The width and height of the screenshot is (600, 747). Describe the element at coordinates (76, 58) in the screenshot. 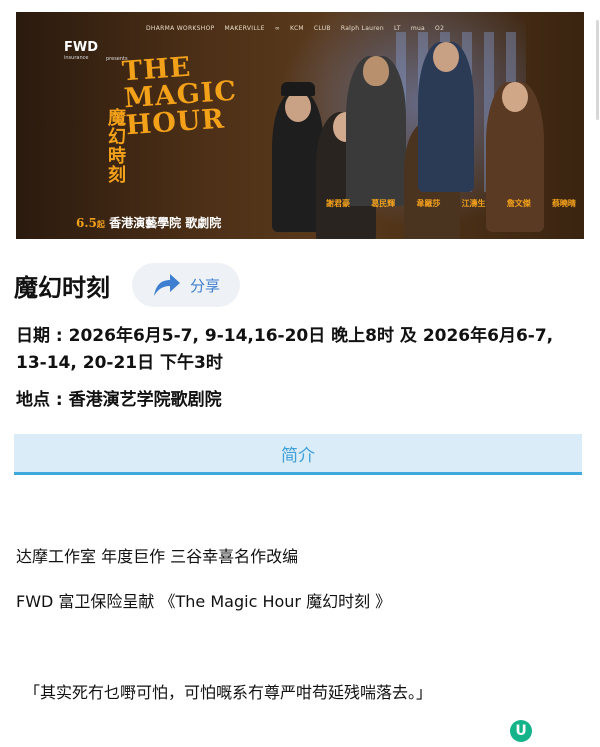

I see `fwd-logo-subtext: insurance` at that location.